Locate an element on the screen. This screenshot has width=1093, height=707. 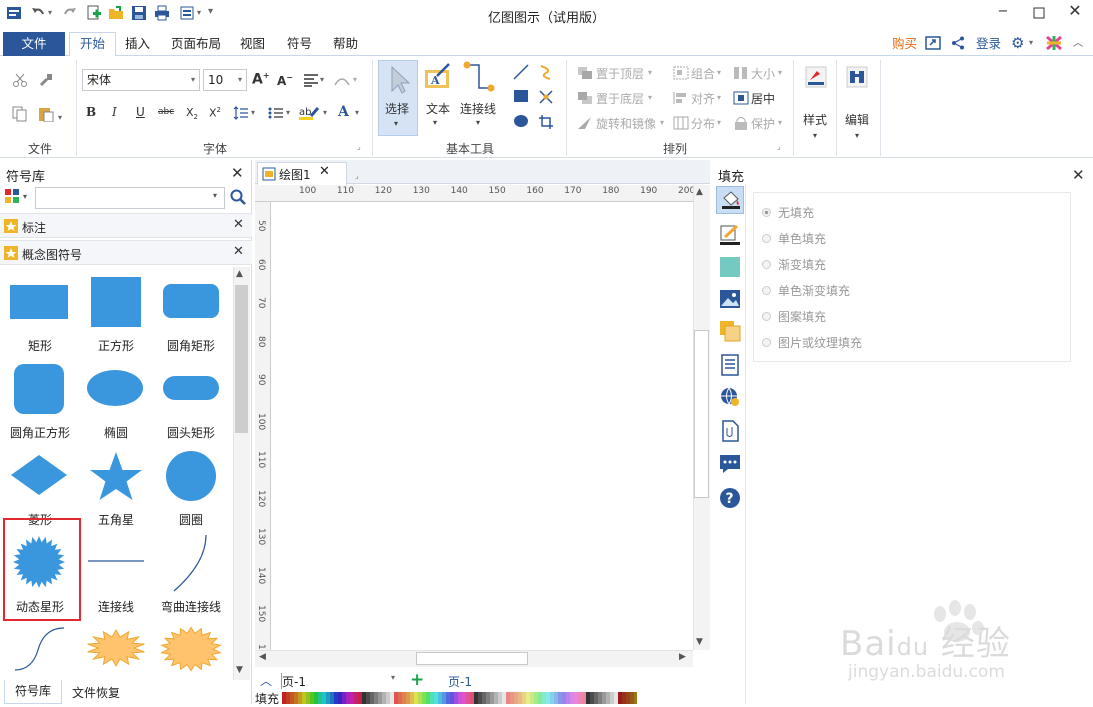
login-link: 登录 is located at coordinates (988, 44).